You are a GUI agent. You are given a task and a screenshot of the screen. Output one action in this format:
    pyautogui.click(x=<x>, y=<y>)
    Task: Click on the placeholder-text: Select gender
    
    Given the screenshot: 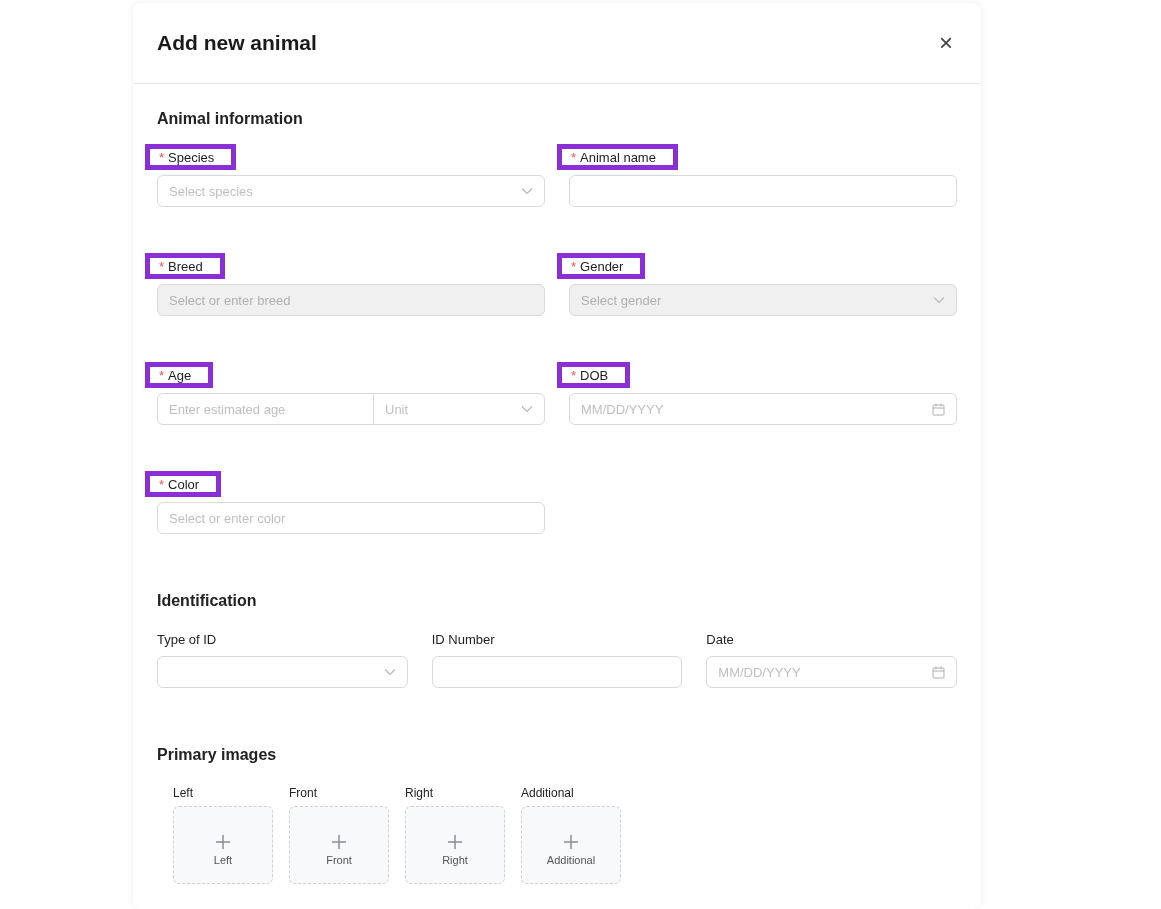 What is the action you would take?
    pyautogui.click(x=622, y=300)
    